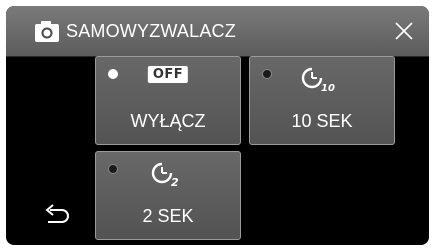  I want to click on camera-icon, so click(47, 31).